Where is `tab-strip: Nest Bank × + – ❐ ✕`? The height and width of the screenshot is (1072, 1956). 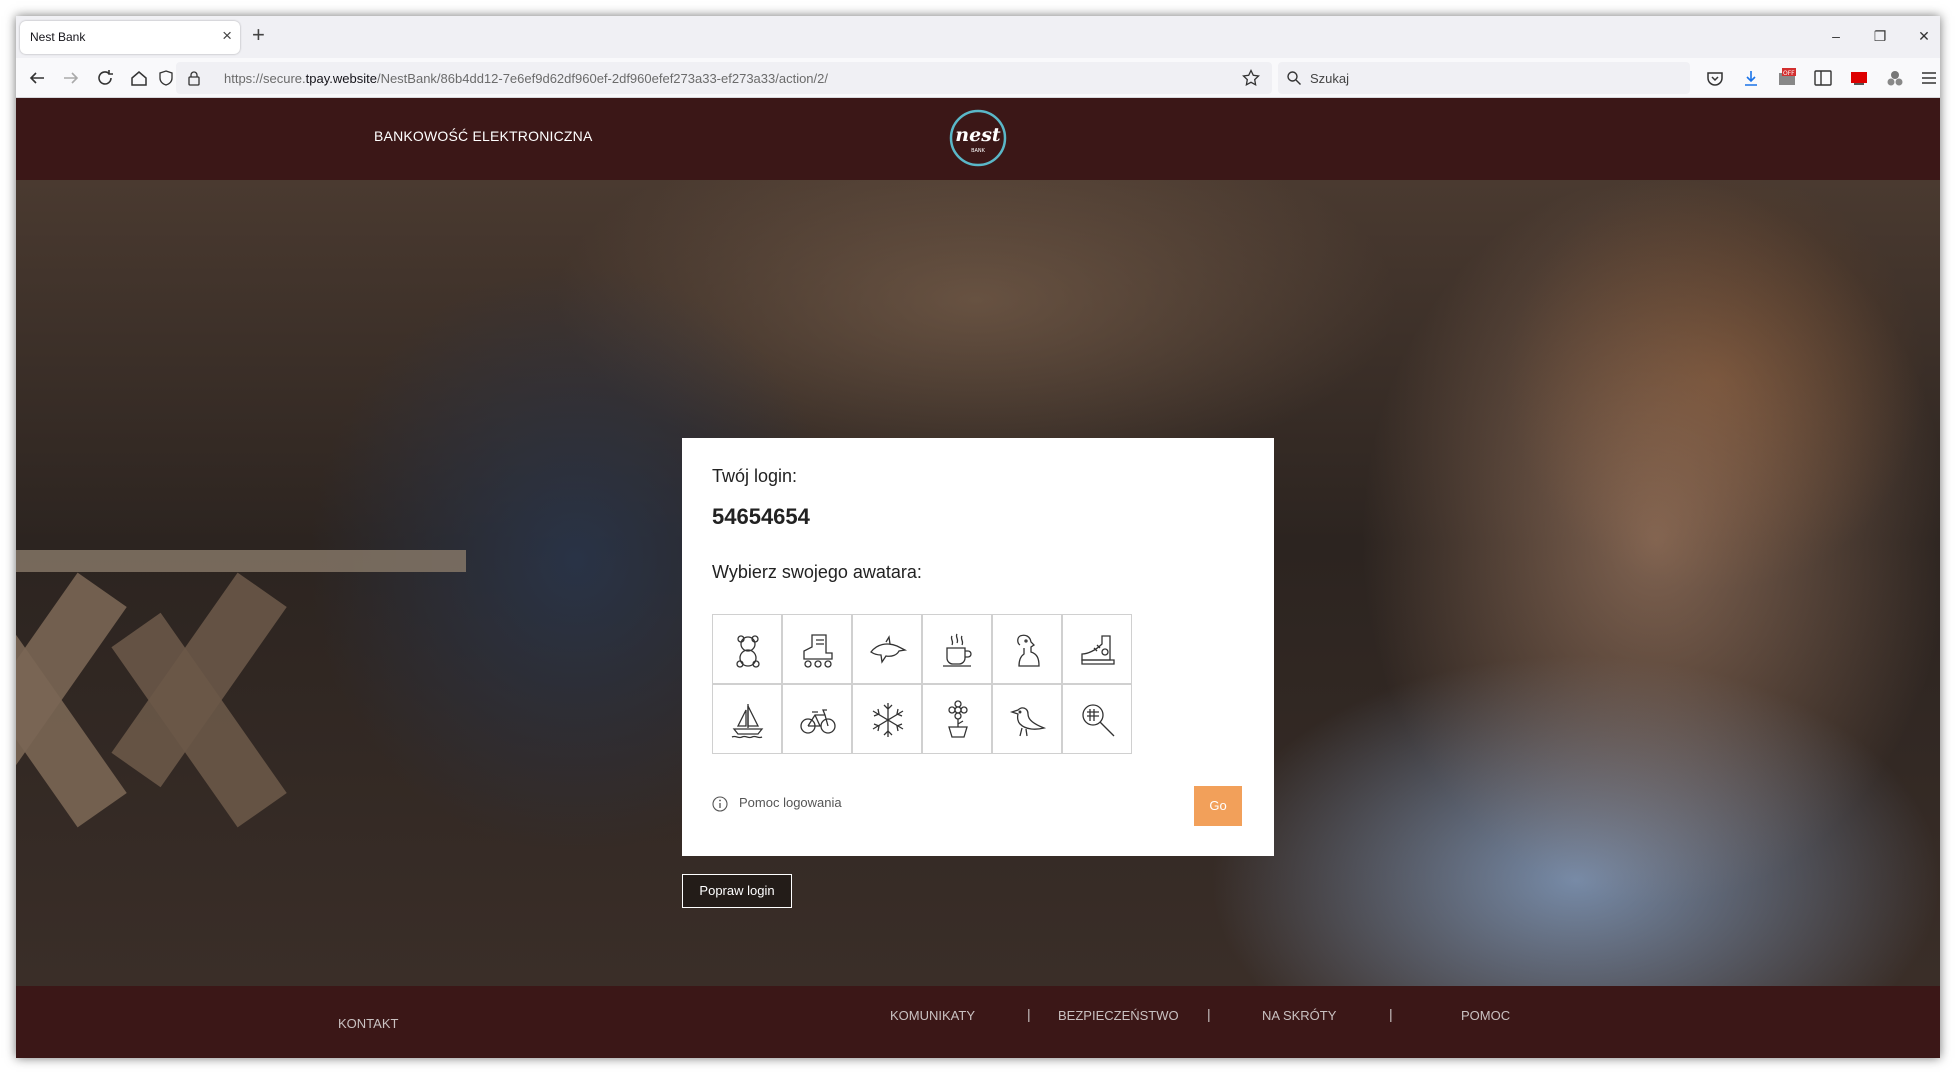
tab-strip: Nest Bank × + – ❐ ✕ is located at coordinates (978, 37).